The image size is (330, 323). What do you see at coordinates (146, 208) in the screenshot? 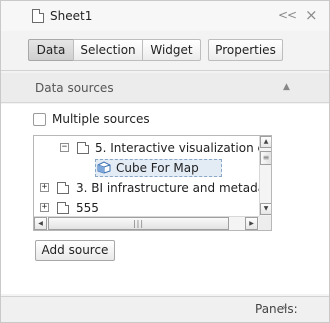
I see `tree-item: + 555` at bounding box center [146, 208].